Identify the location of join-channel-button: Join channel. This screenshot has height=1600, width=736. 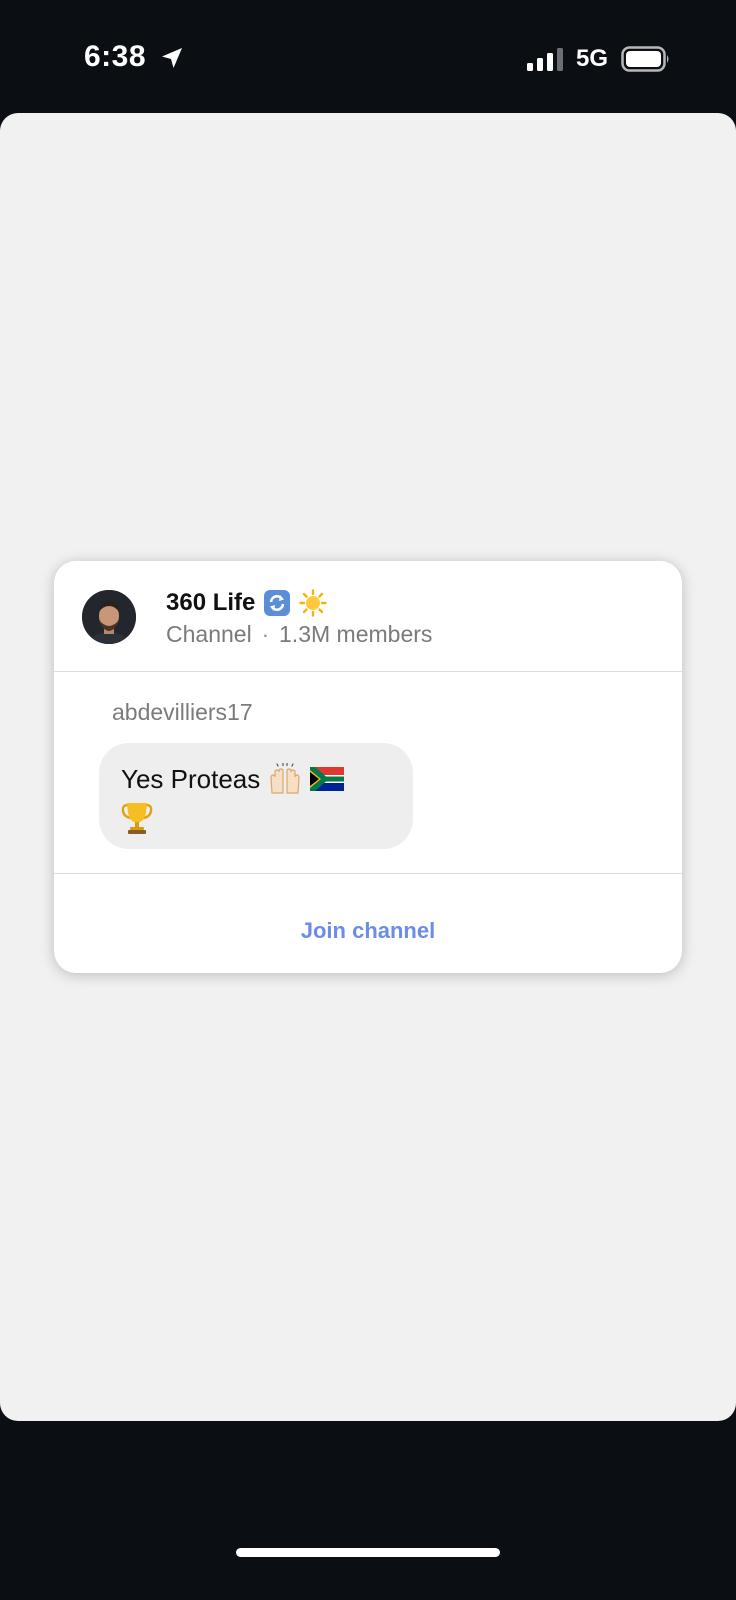
(368, 931).